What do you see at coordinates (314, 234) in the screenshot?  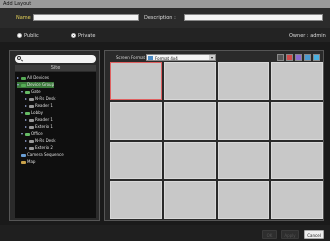 I see `cancel-button: Cancel` at bounding box center [314, 234].